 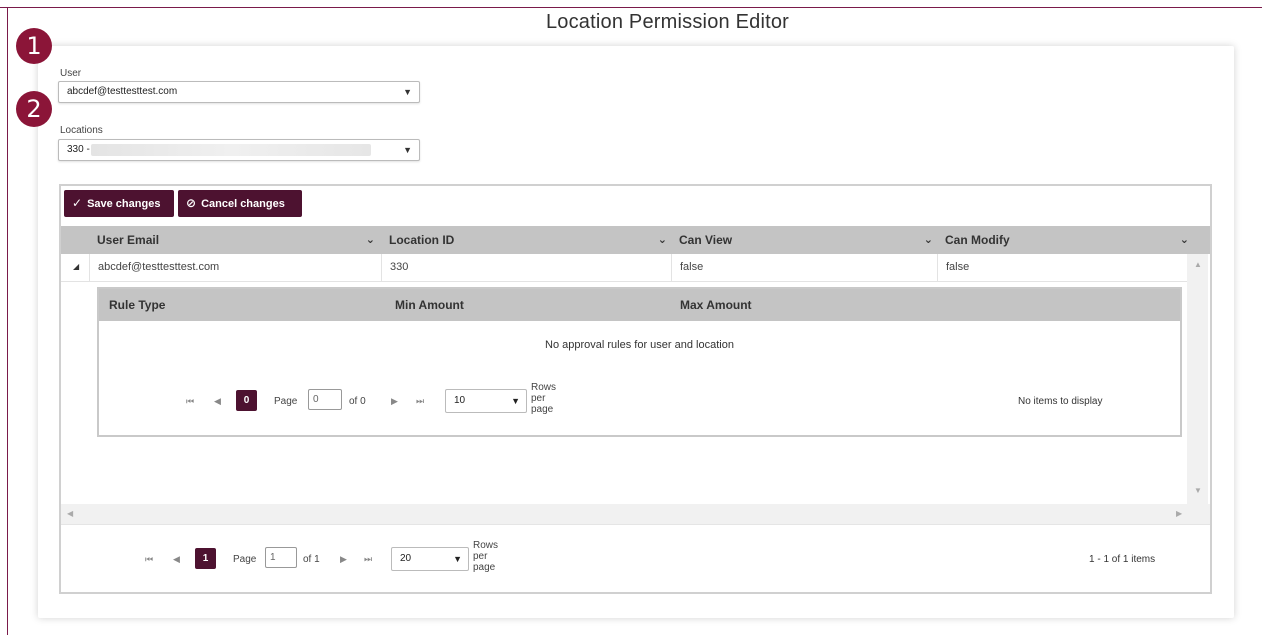 What do you see at coordinates (243, 204) in the screenshot?
I see `cancel-changes-label: Cancel changes` at bounding box center [243, 204].